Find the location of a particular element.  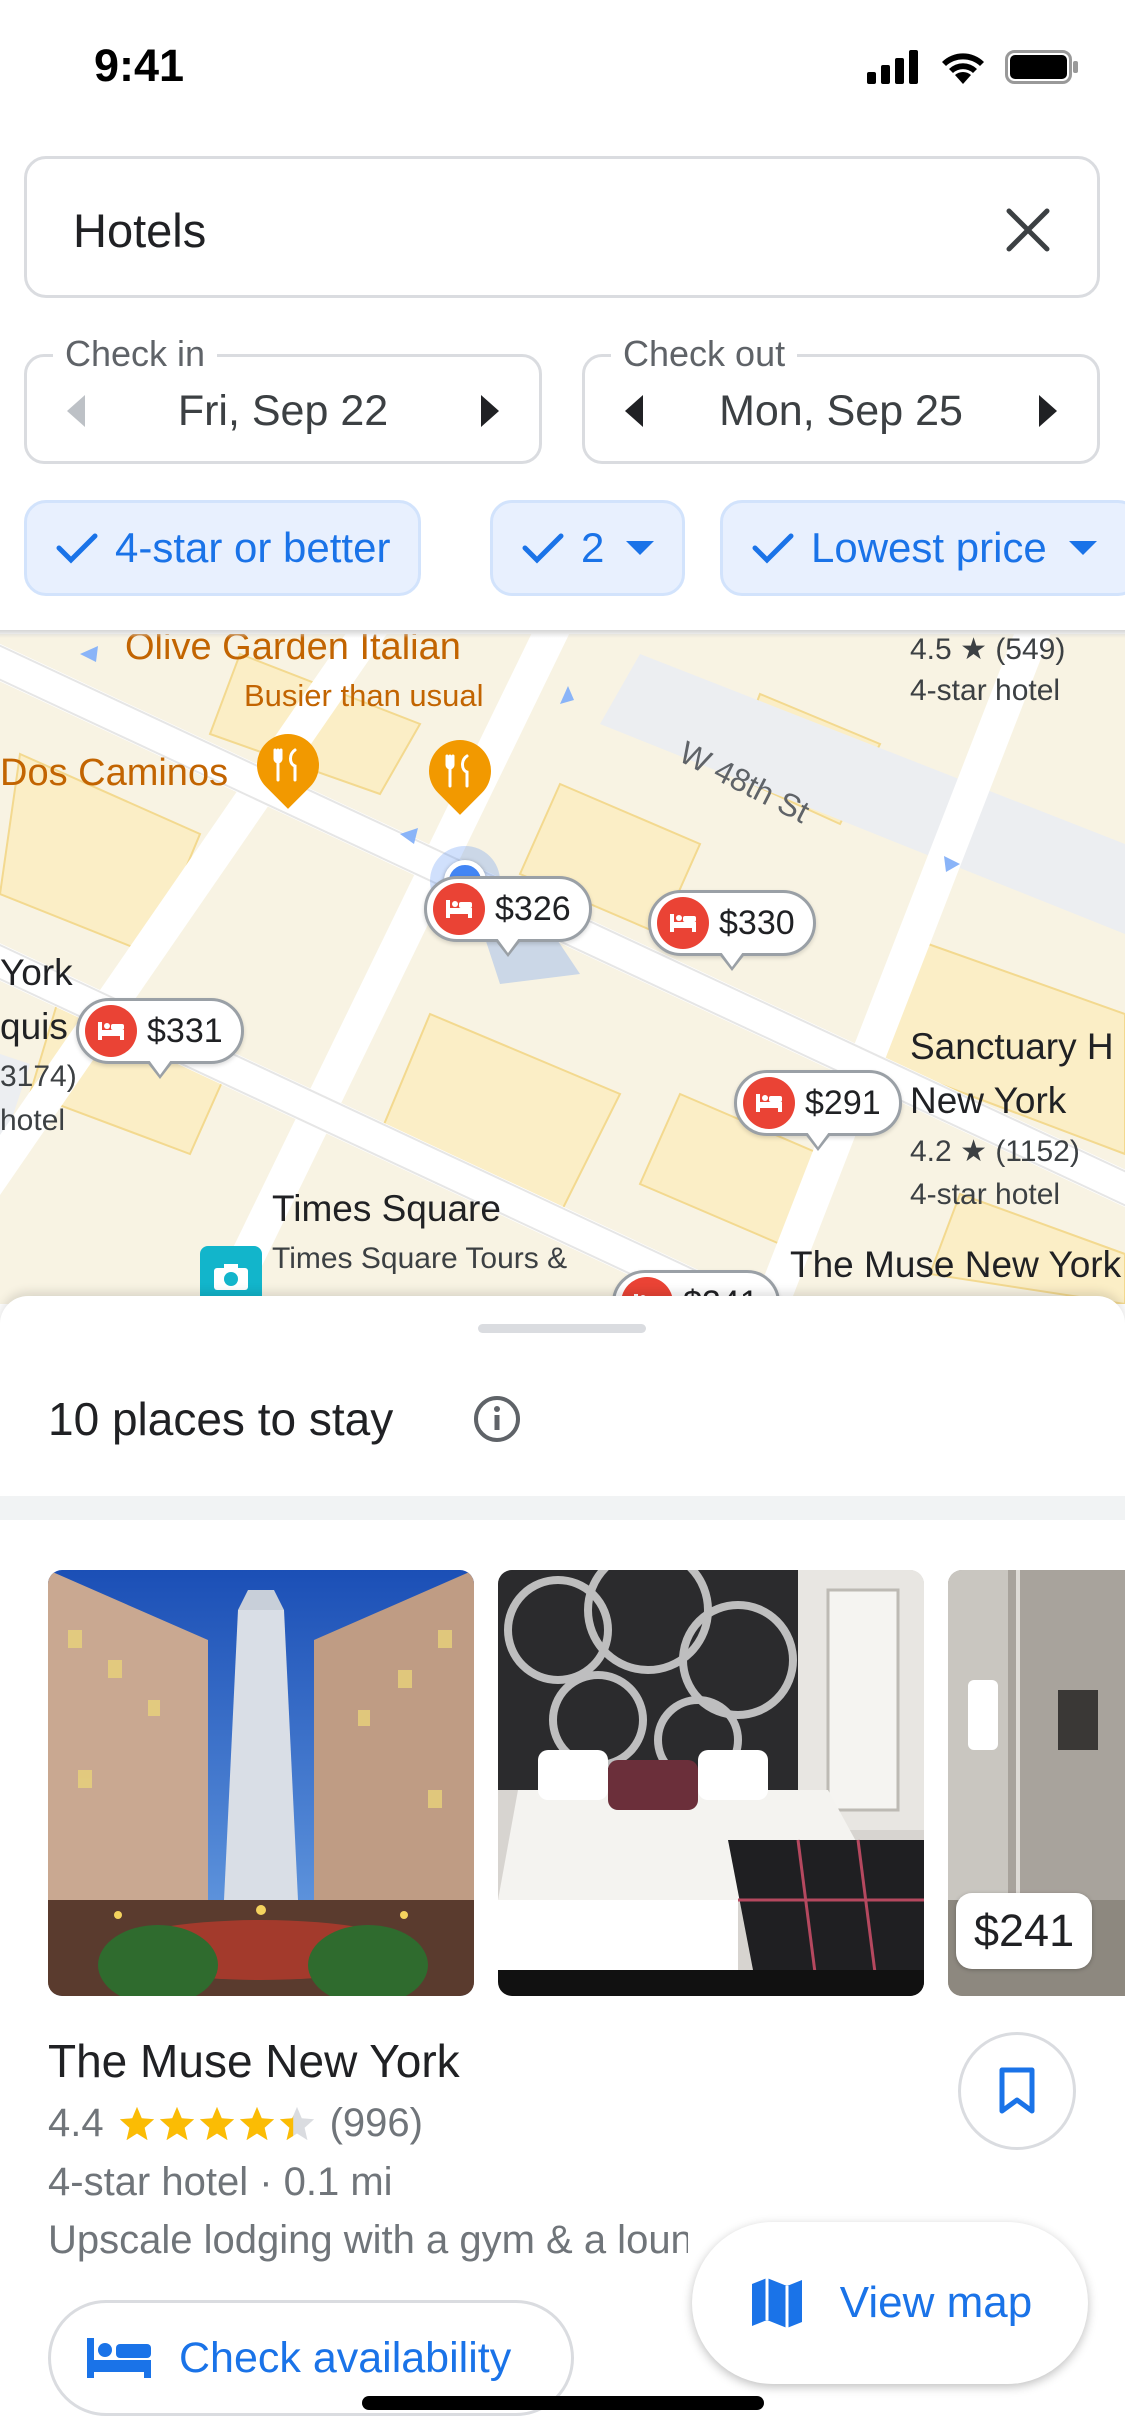

check-out-next-icon is located at coordinates (1048, 411).